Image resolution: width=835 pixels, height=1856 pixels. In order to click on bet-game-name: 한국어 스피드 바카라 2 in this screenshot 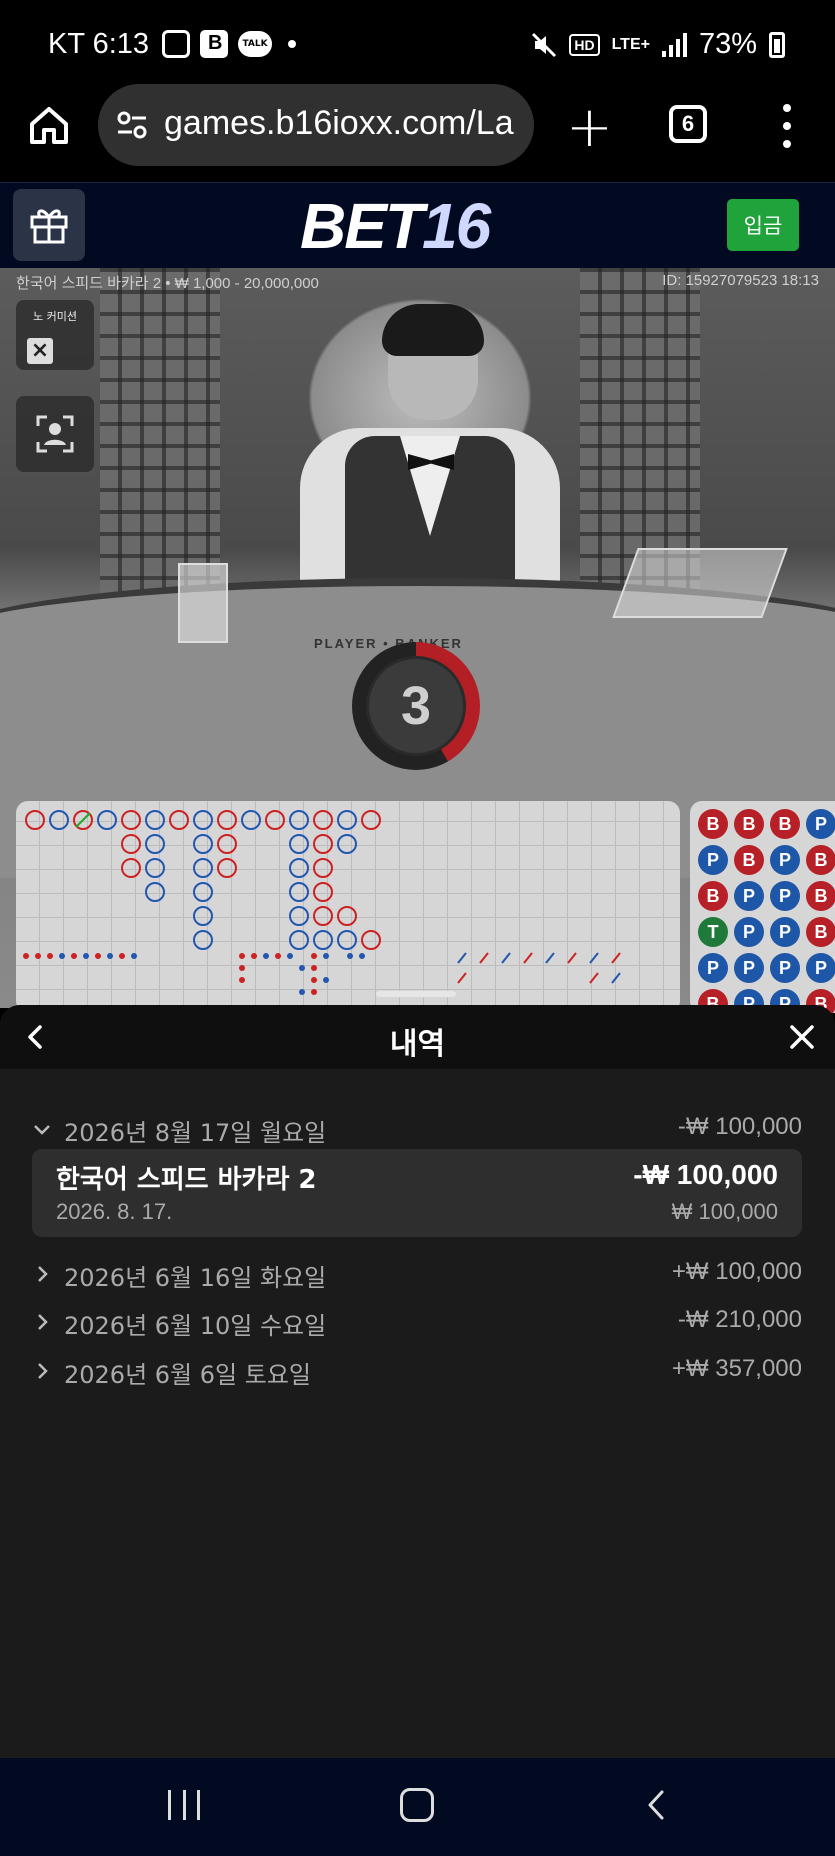, I will do `click(186, 1180)`.